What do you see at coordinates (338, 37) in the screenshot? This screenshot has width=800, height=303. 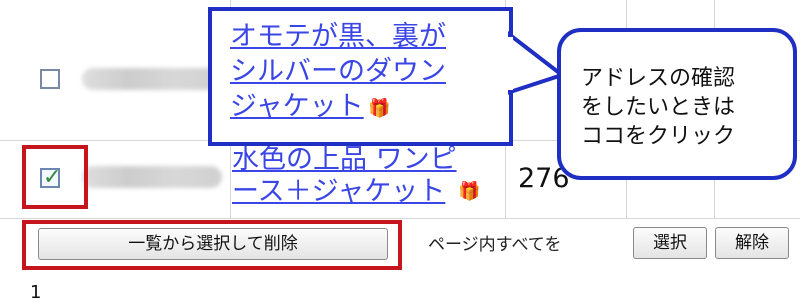 I see `product-link: オモテが黒、裏が` at bounding box center [338, 37].